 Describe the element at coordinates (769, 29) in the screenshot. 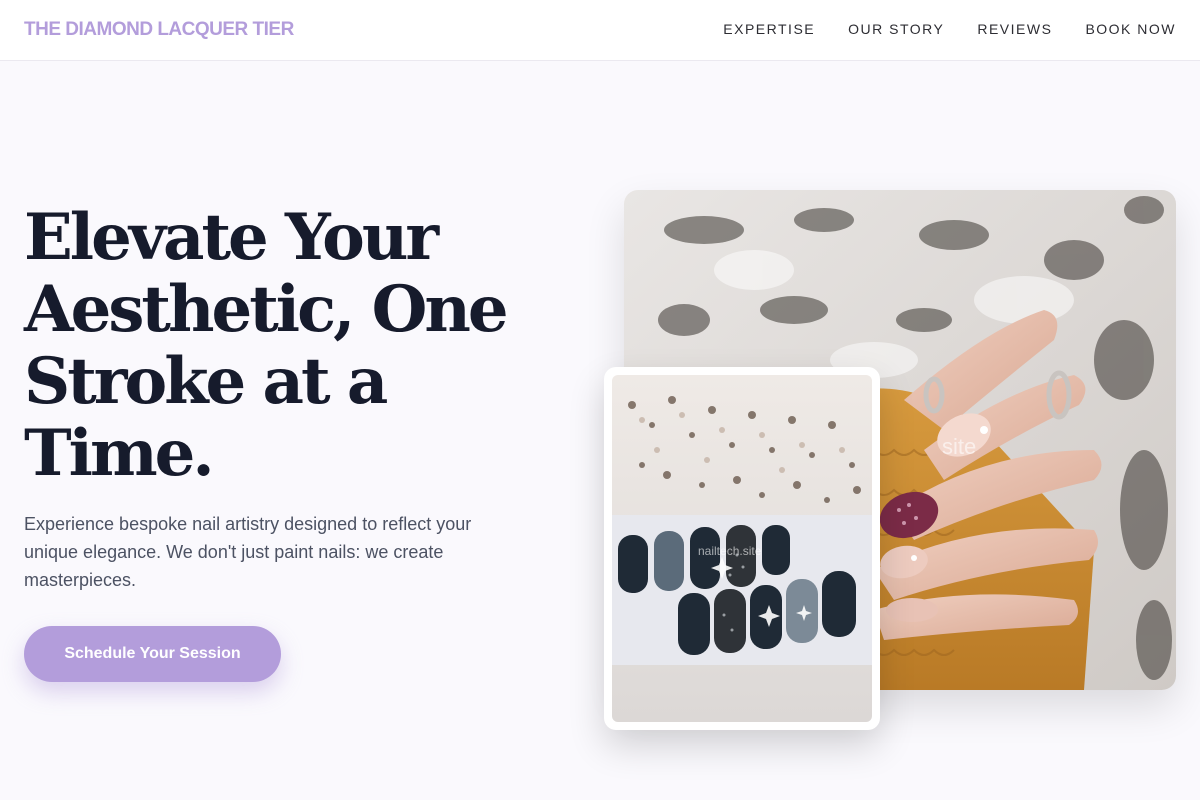

I see `nav-link-expertise: EXPERTISE` at that location.